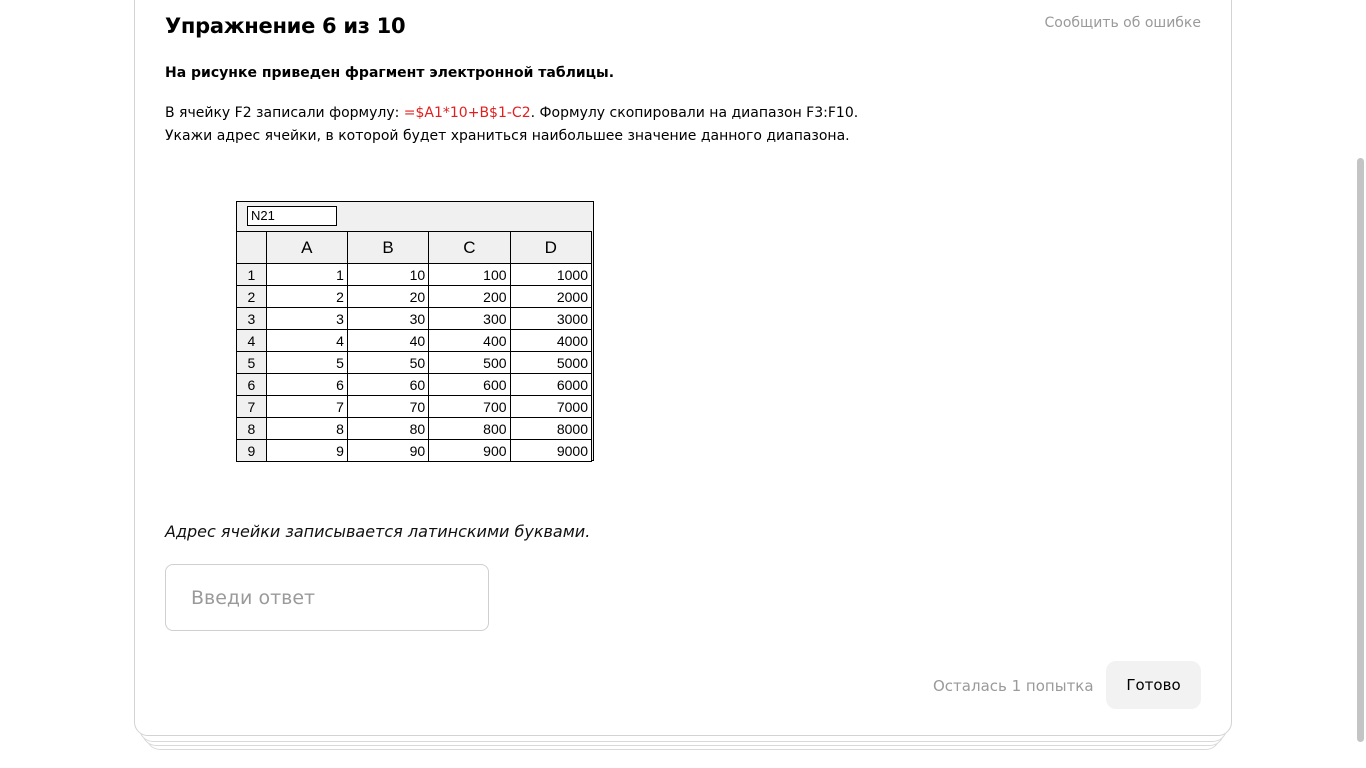 This screenshot has width=1366, height=768. What do you see at coordinates (251, 318) in the screenshot?
I see `row-header: 3` at bounding box center [251, 318].